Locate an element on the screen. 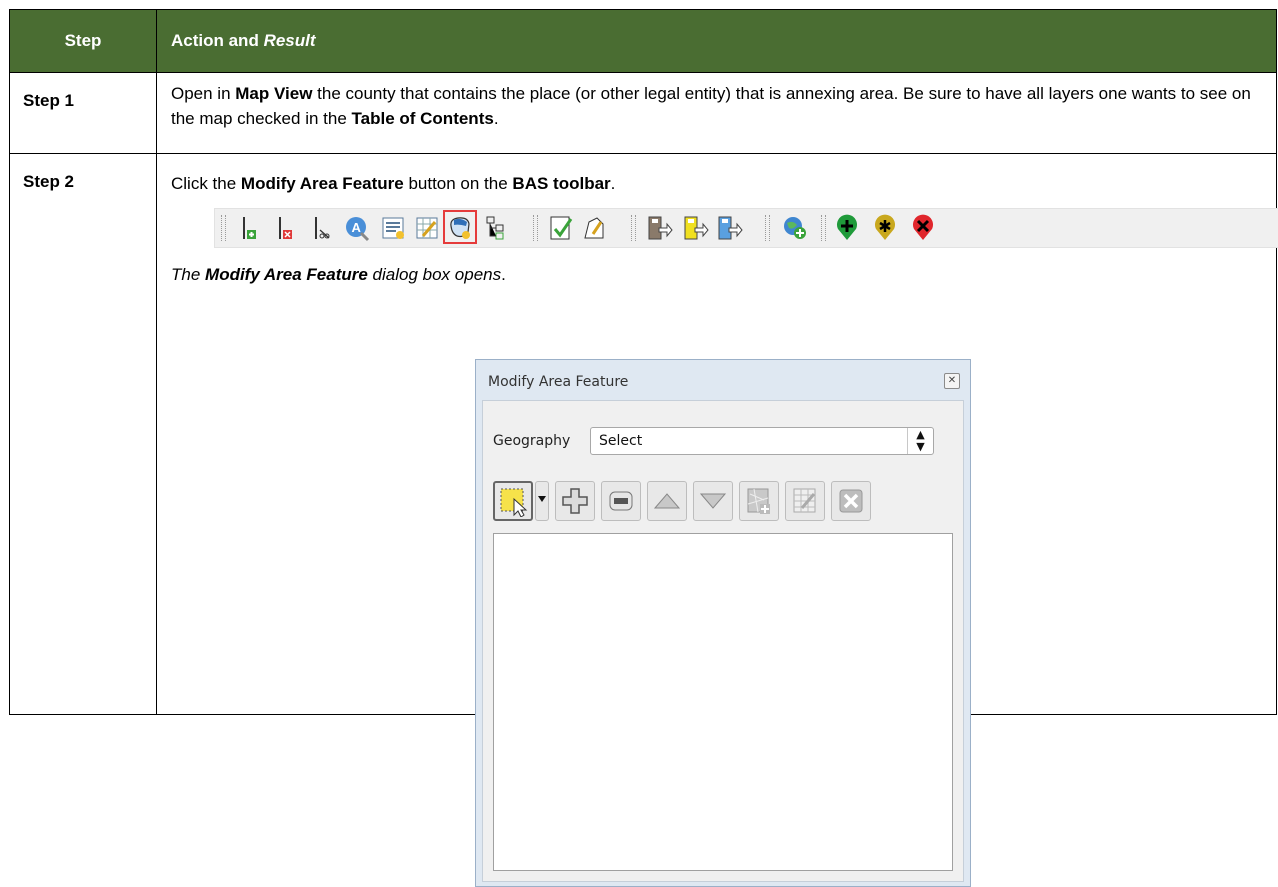  geography-select-value: Select is located at coordinates (621, 441).